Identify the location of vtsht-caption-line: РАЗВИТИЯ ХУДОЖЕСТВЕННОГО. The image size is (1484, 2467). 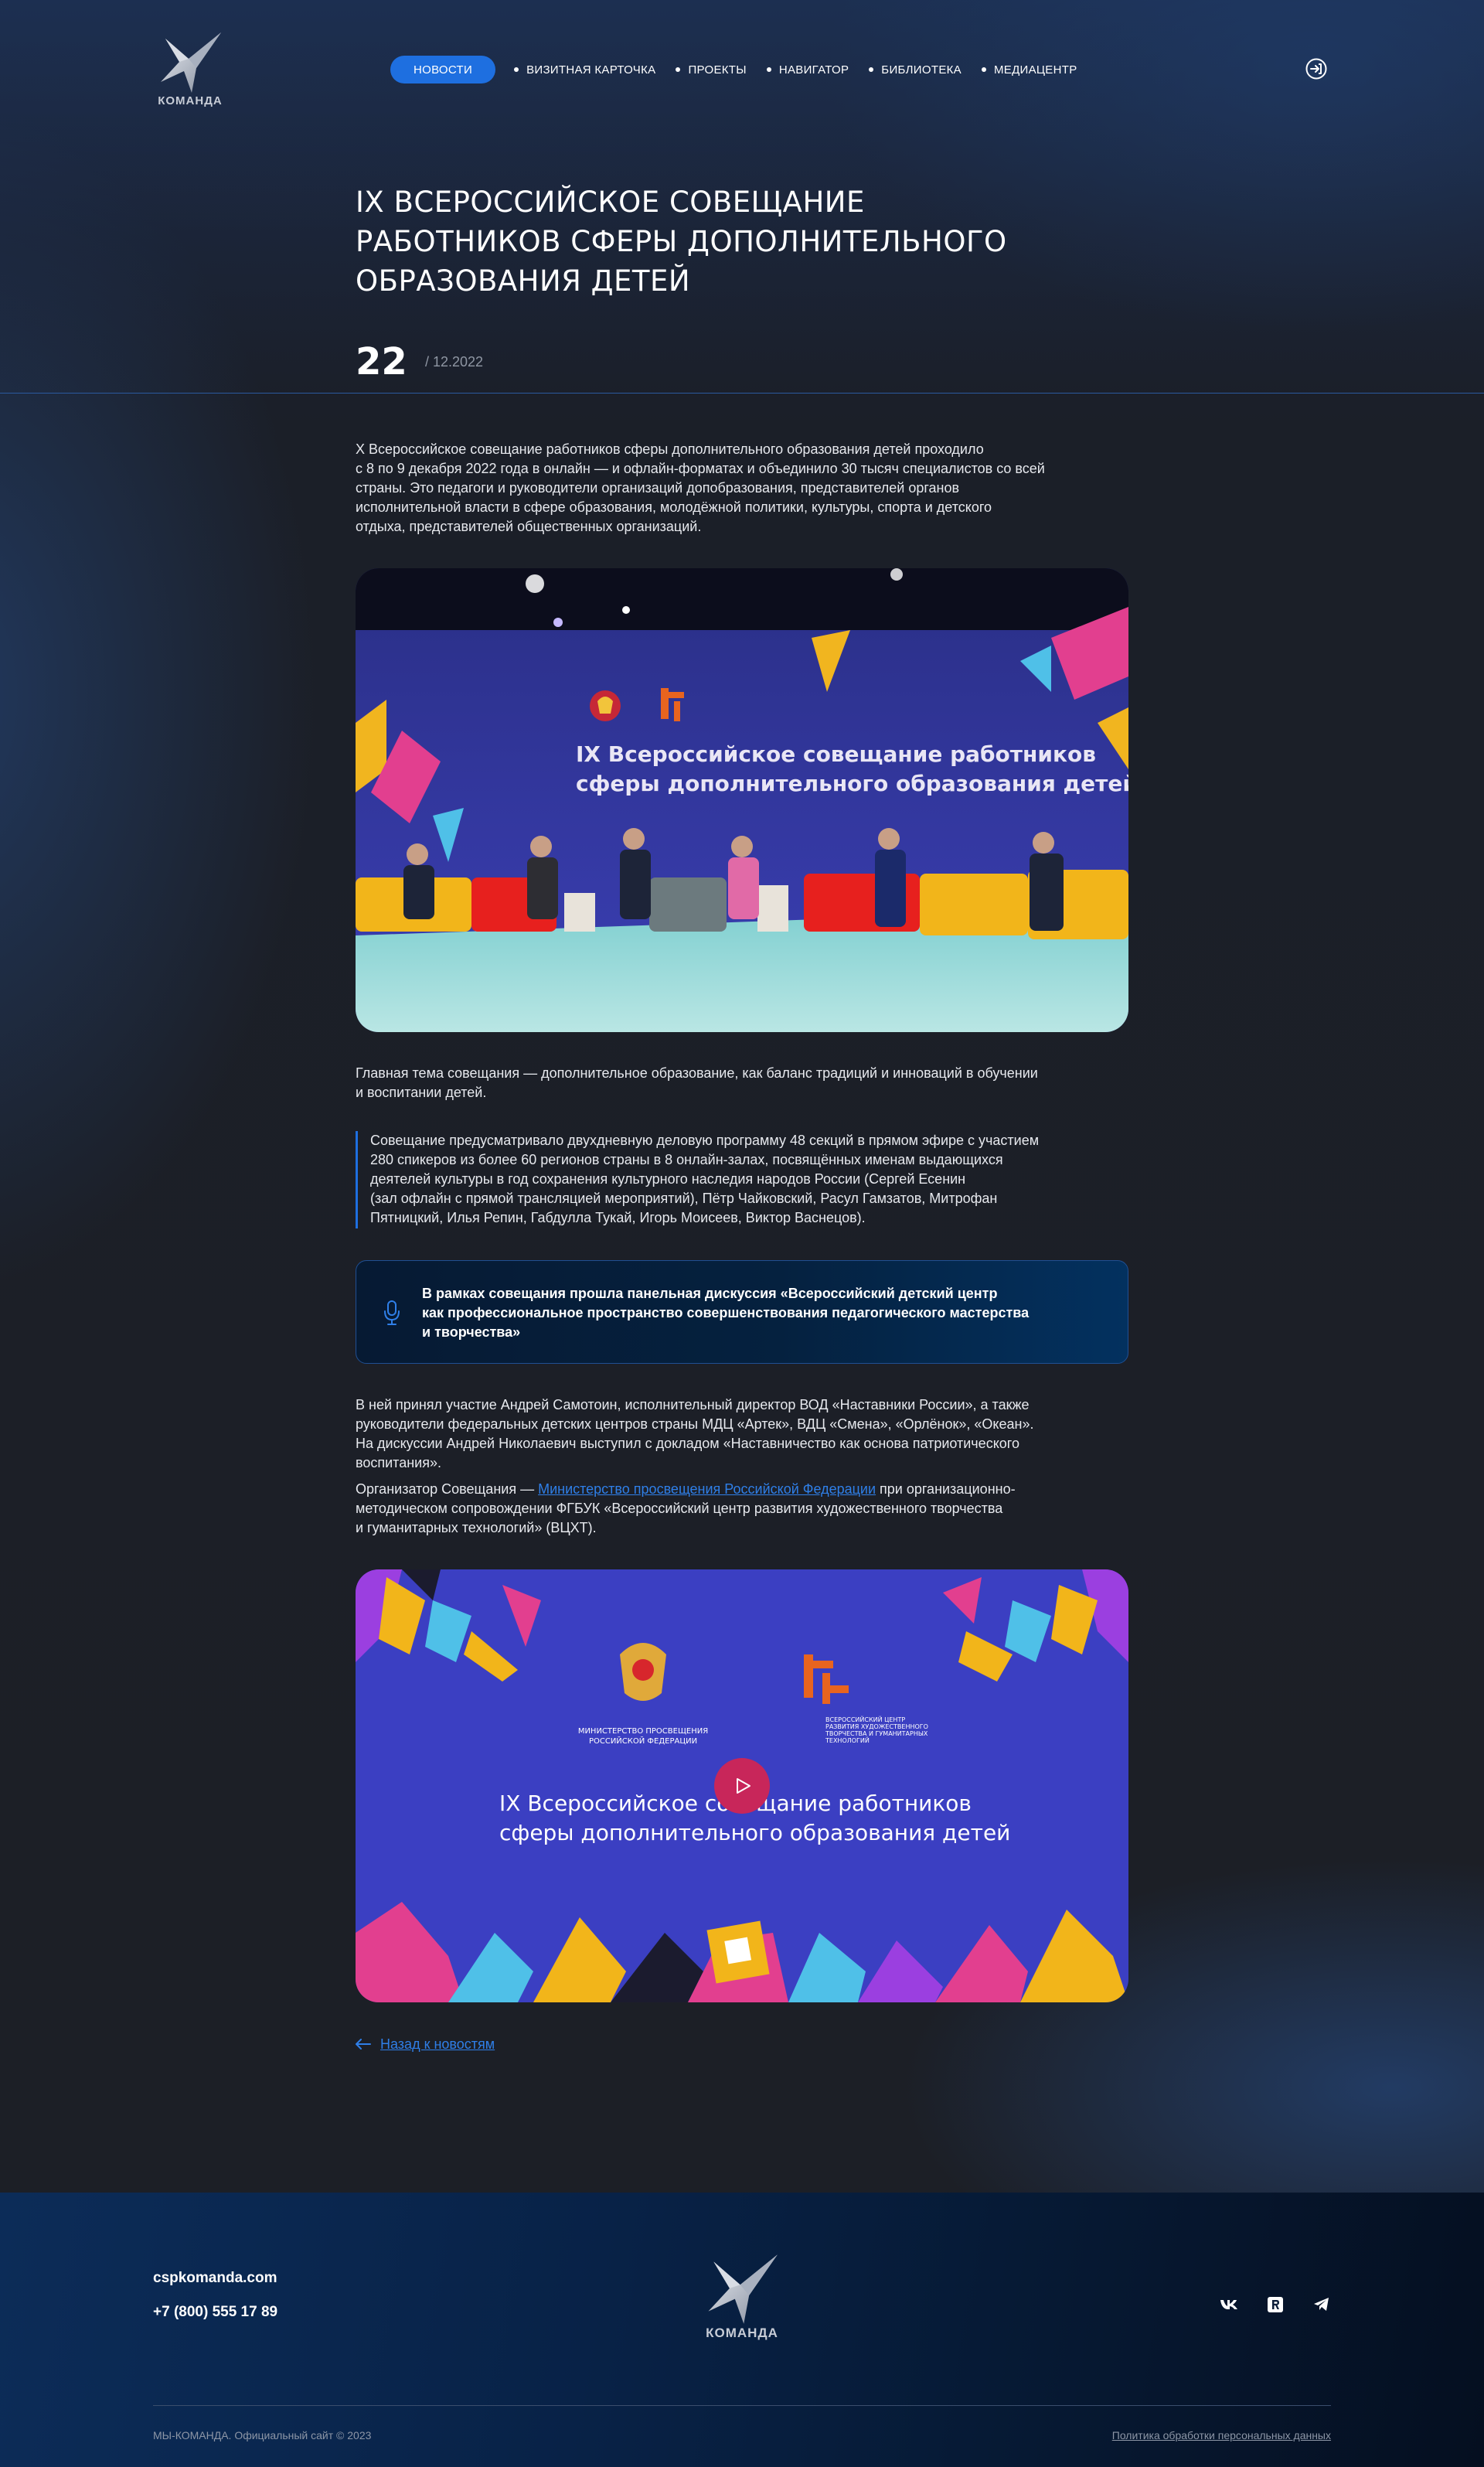
(876, 1727).